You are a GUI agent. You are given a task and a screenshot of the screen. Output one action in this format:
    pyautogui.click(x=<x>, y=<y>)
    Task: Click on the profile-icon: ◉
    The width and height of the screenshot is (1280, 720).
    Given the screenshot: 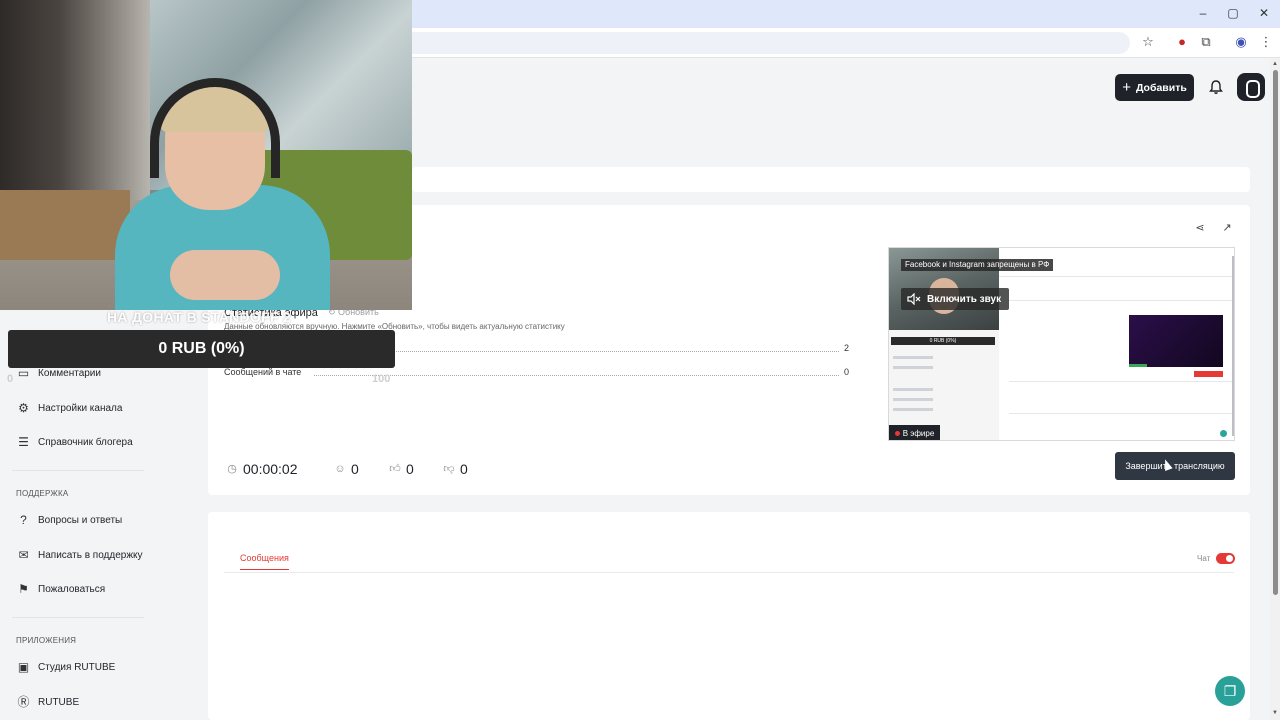 What is the action you would take?
    pyautogui.click(x=1241, y=42)
    